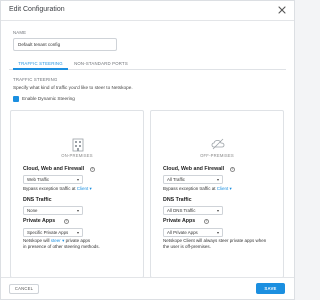 Image resolution: width=320 pixels, height=300 pixels. What do you see at coordinates (179, 221) in the screenshot?
I see `off-prem-private-apps-label: Private Apps` at bounding box center [179, 221].